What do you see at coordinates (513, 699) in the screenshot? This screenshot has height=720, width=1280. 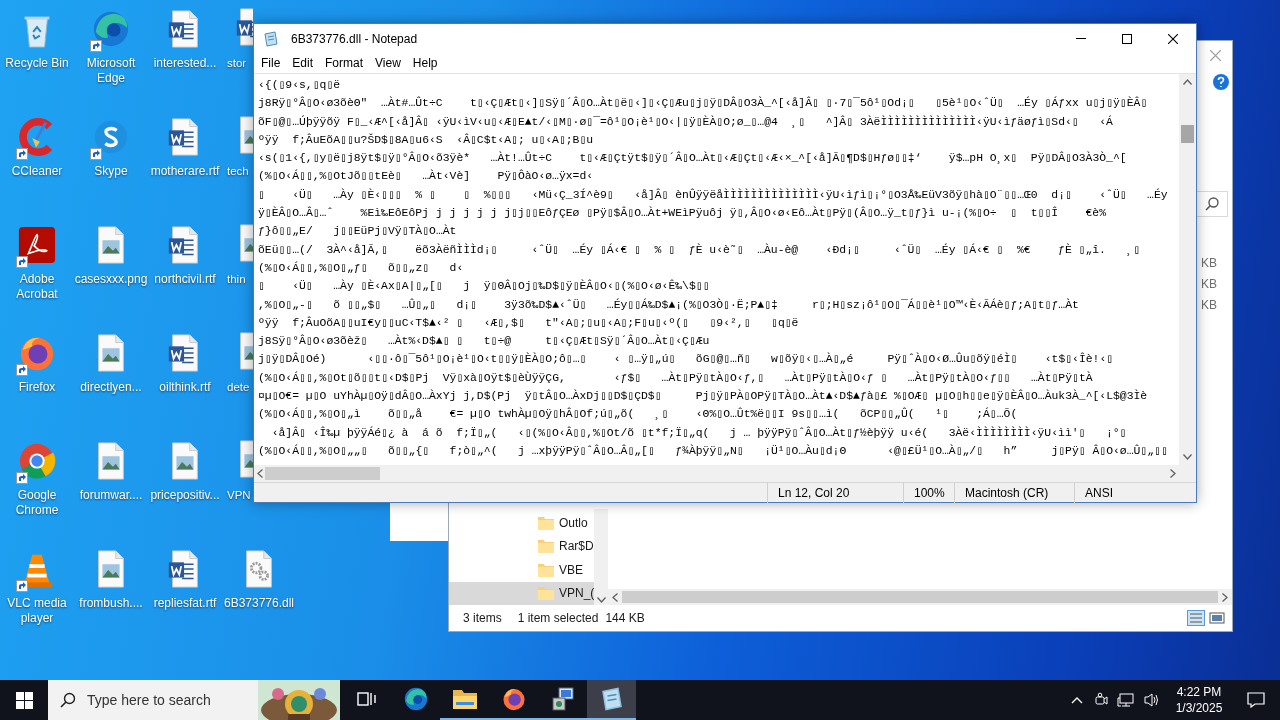 I see `firefox-icon` at bounding box center [513, 699].